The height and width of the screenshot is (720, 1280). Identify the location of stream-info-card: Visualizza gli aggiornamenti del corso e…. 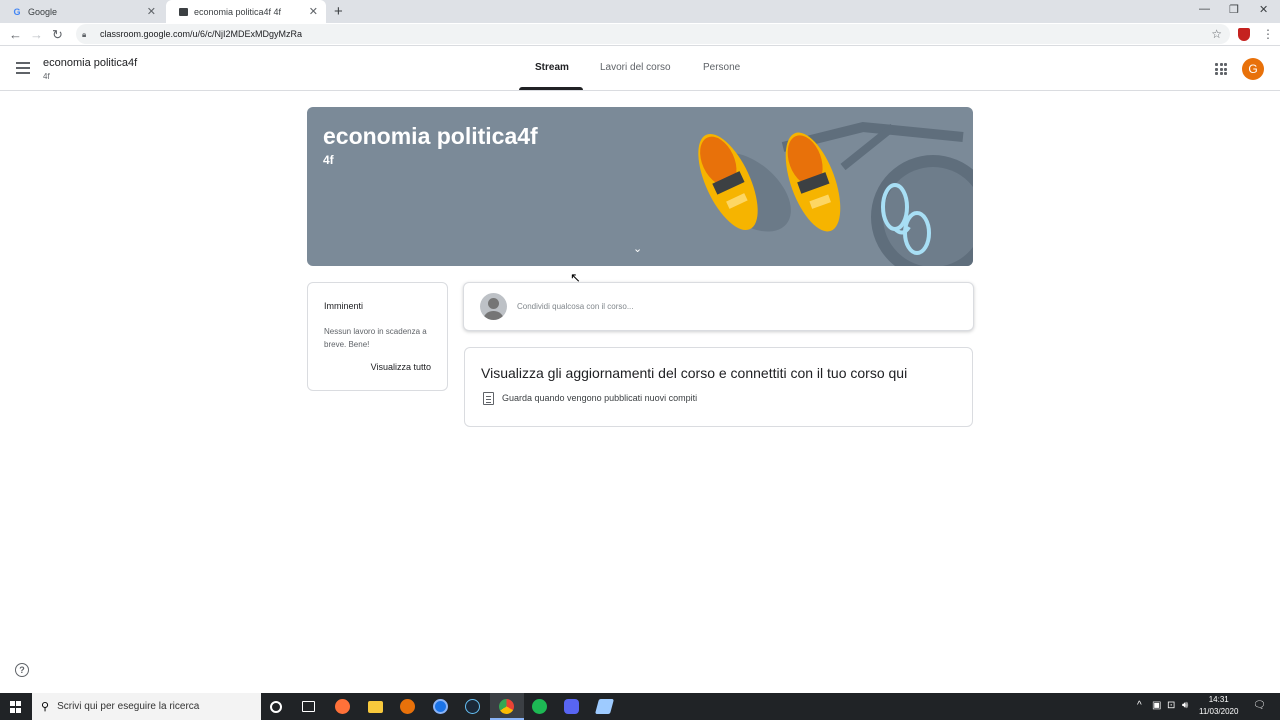
(718, 387).